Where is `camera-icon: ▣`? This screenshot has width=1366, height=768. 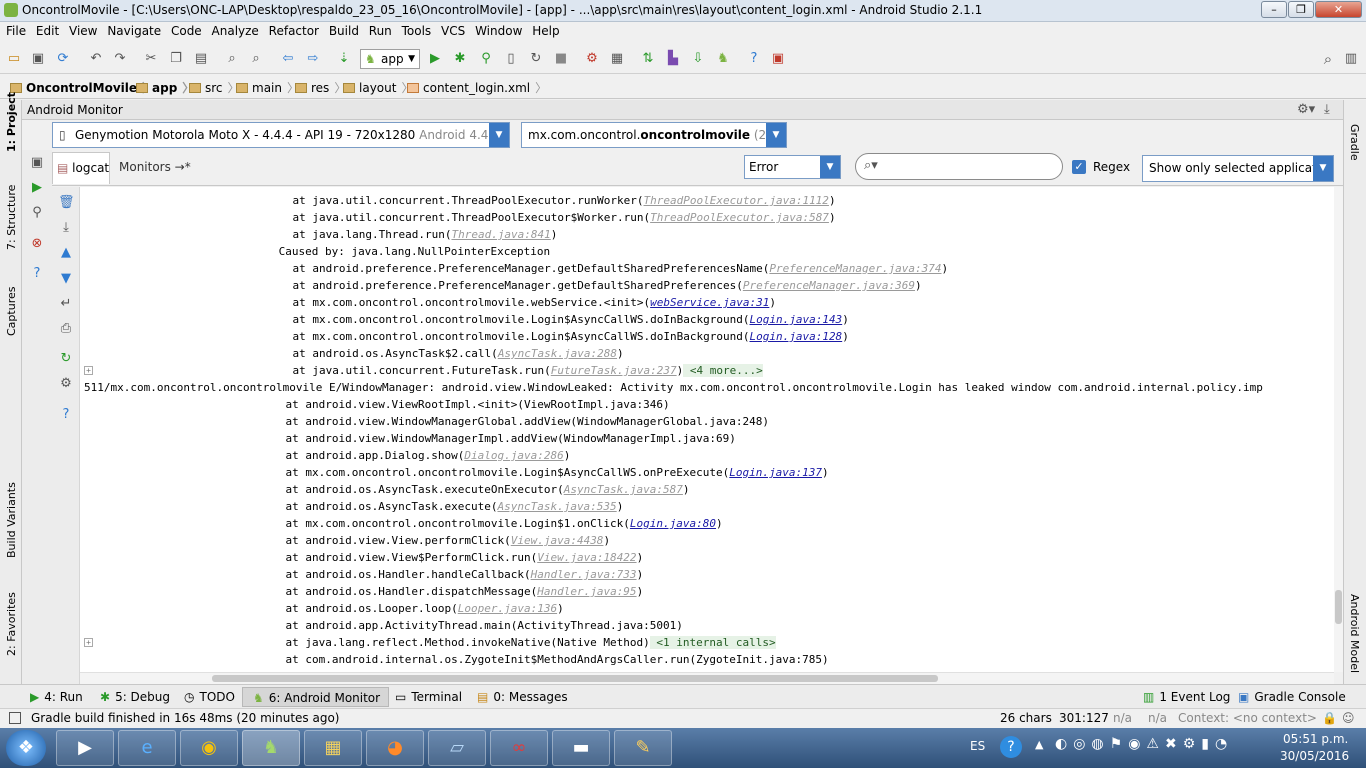
camera-icon: ▣ is located at coordinates (37, 163).